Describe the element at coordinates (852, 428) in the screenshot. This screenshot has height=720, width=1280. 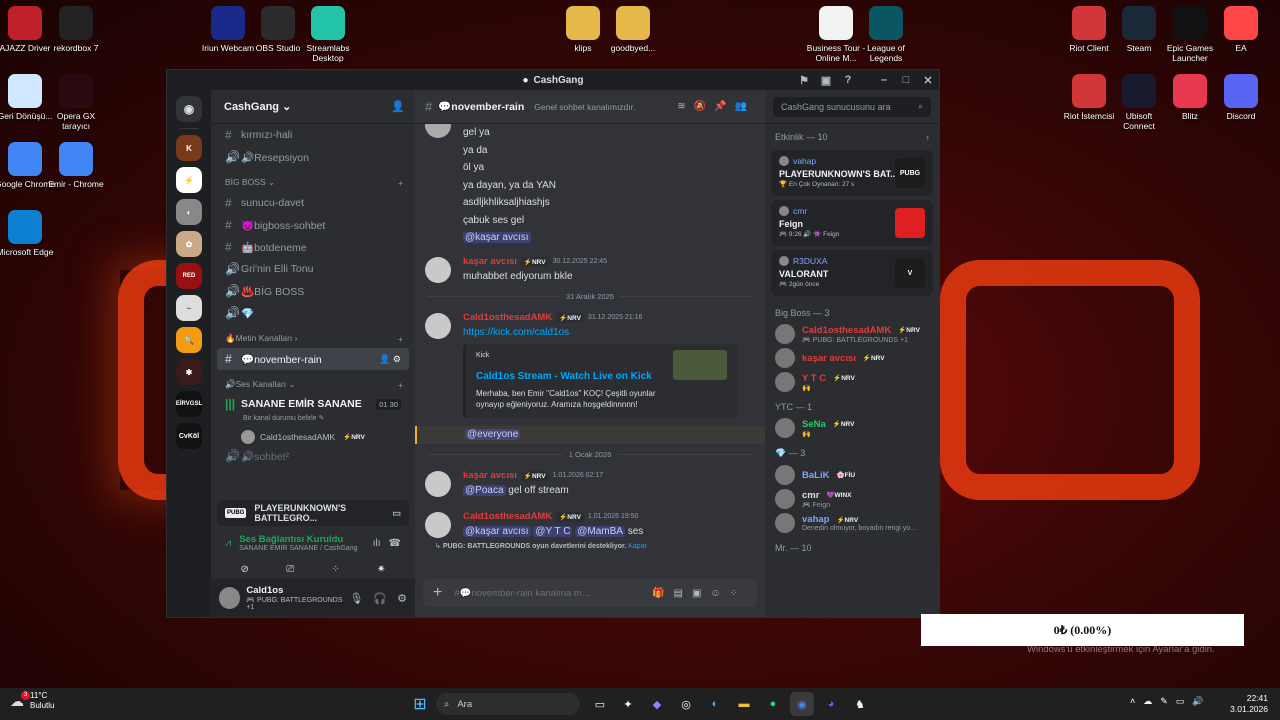
I see `member-item: SeNa ⚡NRV 🙌` at that location.